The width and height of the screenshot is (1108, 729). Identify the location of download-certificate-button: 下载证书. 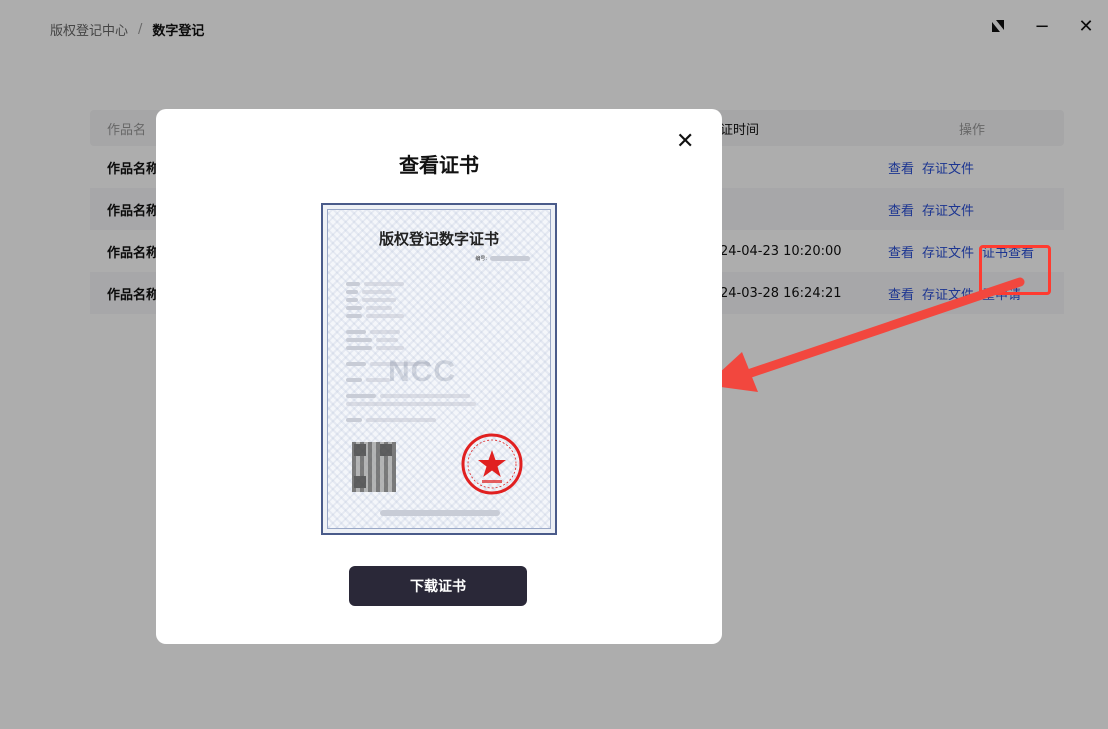
(438, 586).